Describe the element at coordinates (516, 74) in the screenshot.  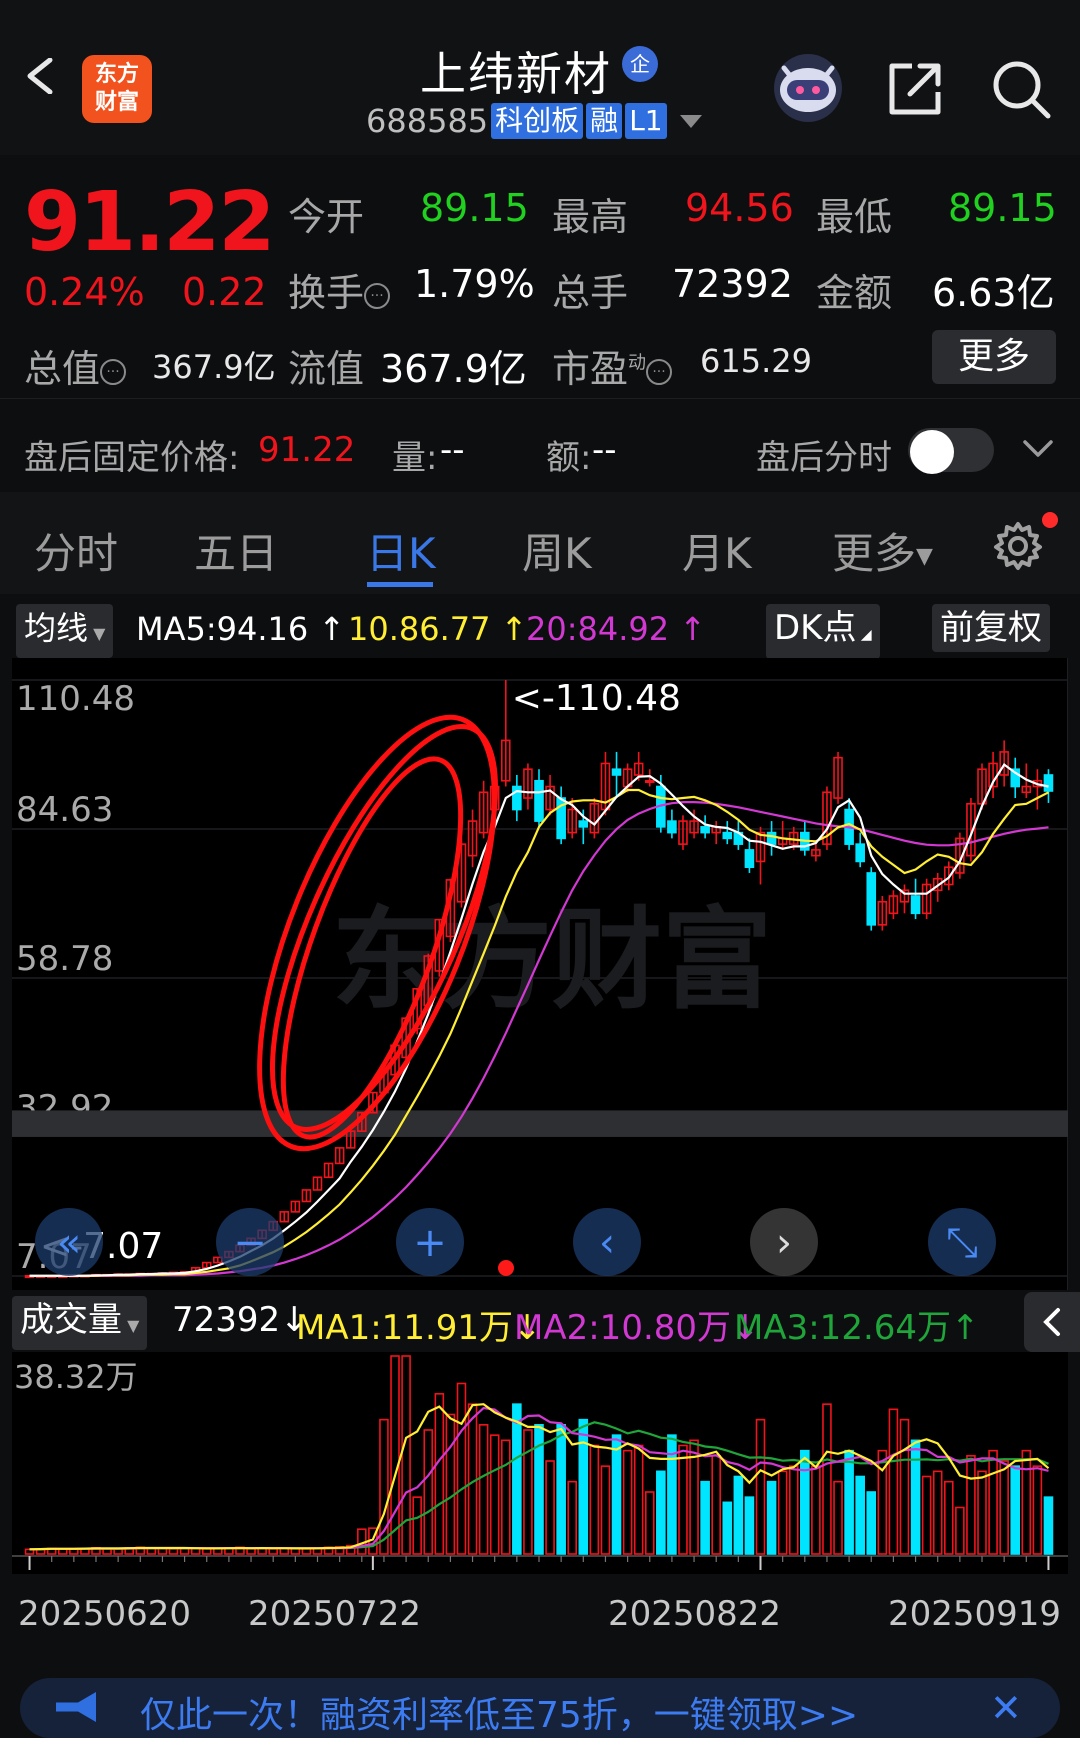
I see `stock-name: 上纬新材` at that location.